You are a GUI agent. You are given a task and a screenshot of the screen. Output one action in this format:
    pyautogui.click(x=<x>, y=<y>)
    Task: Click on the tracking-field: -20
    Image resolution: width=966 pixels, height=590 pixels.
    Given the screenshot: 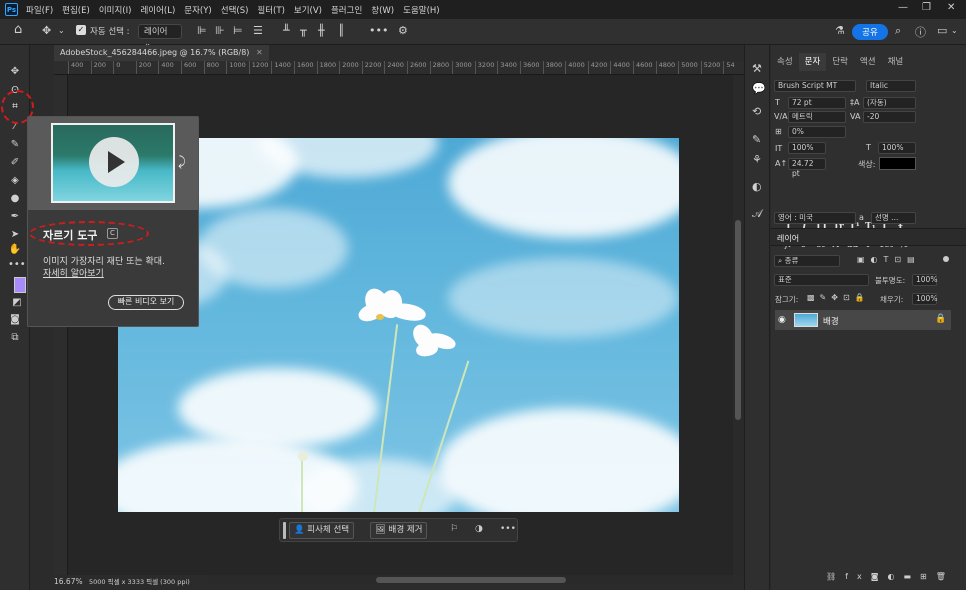 What is the action you would take?
    pyautogui.click(x=889, y=117)
    